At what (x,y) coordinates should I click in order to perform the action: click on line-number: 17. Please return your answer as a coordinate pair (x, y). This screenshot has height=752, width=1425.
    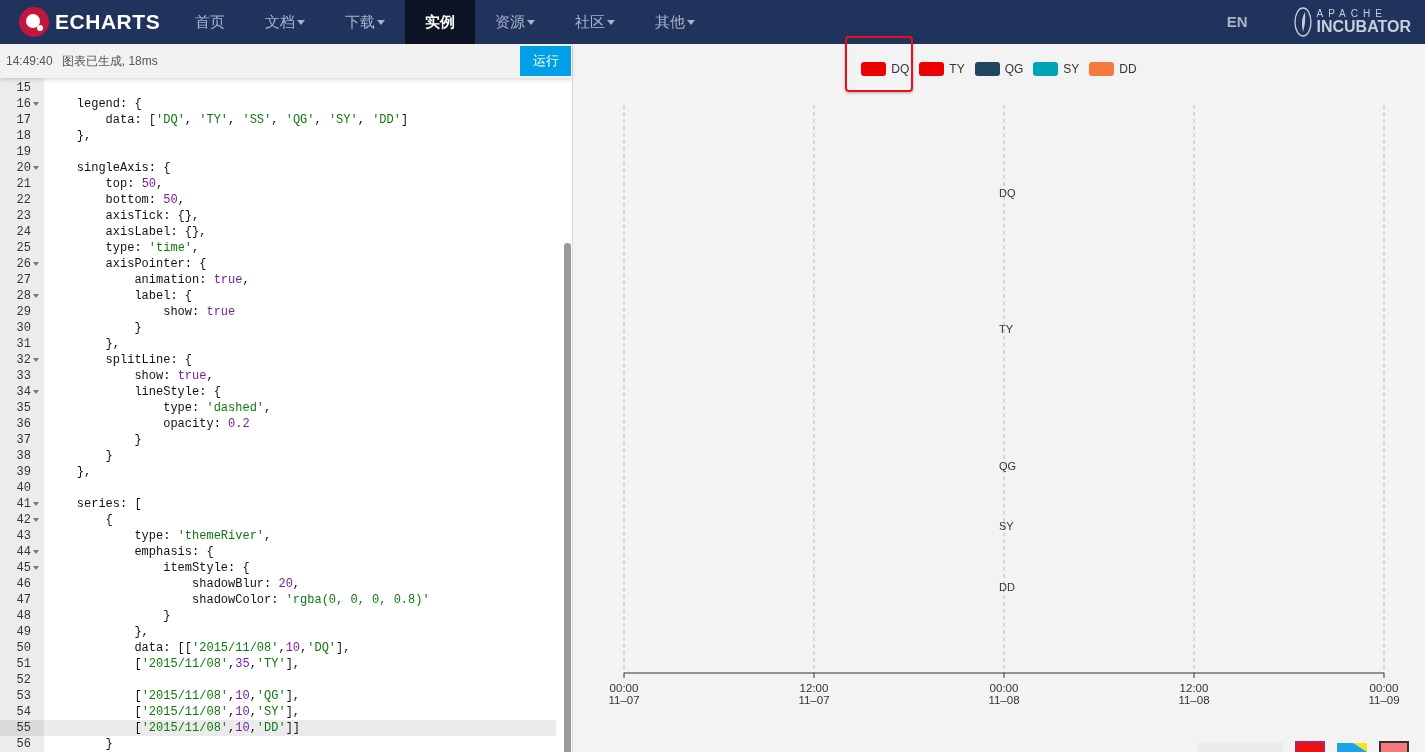
    Looking at the image, I should click on (23, 120).